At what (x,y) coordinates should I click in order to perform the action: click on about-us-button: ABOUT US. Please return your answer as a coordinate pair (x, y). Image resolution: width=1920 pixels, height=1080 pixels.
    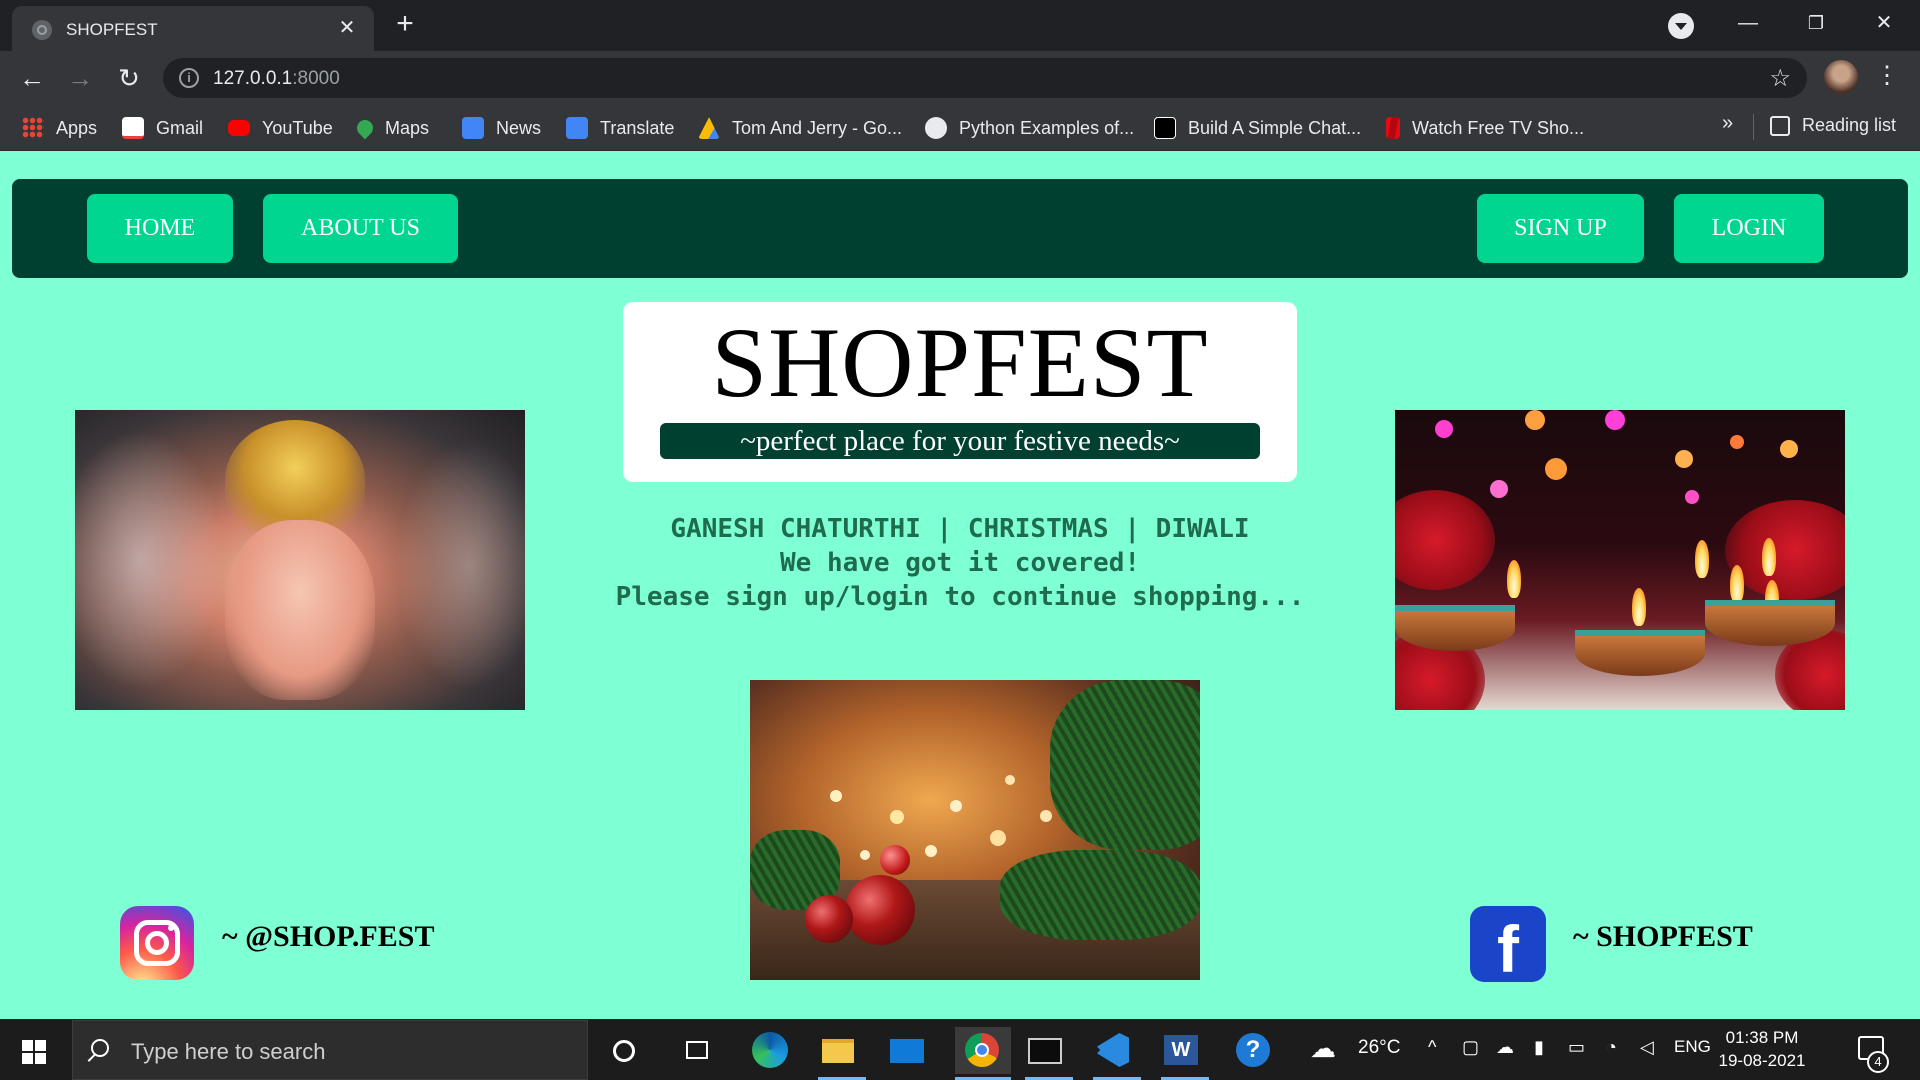
    Looking at the image, I should click on (360, 228).